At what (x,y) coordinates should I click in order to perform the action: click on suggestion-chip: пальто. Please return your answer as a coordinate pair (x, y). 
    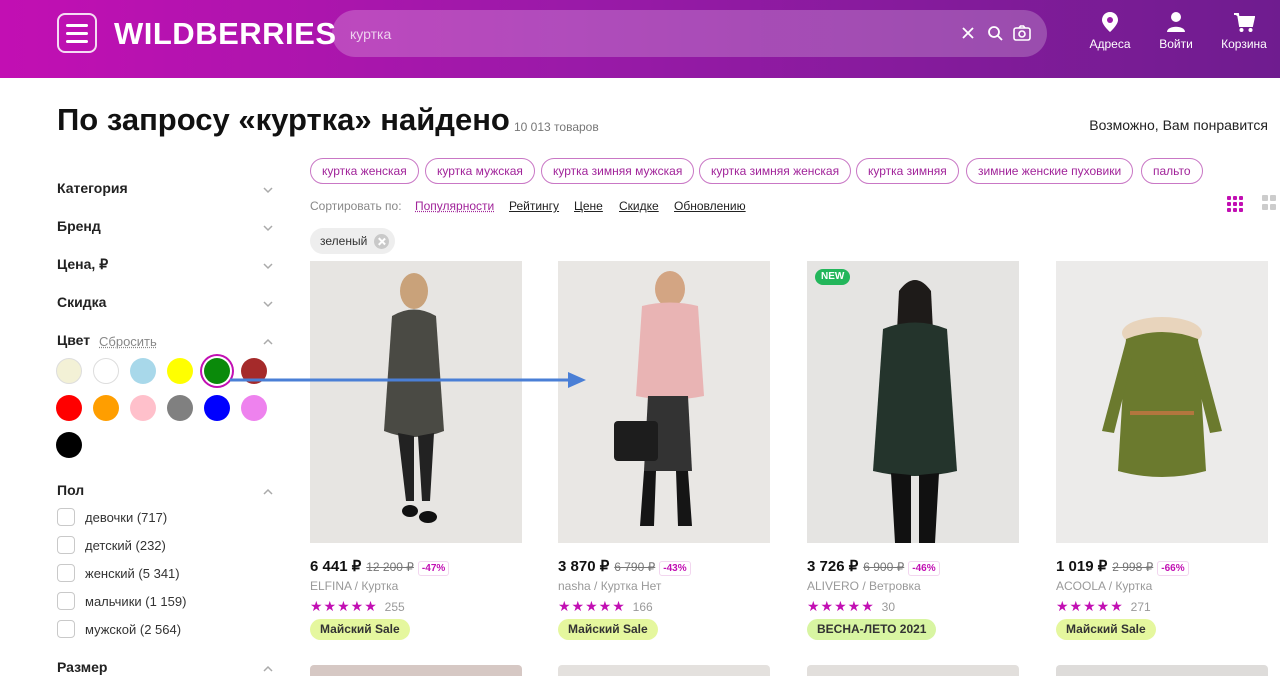
    Looking at the image, I should click on (1172, 171).